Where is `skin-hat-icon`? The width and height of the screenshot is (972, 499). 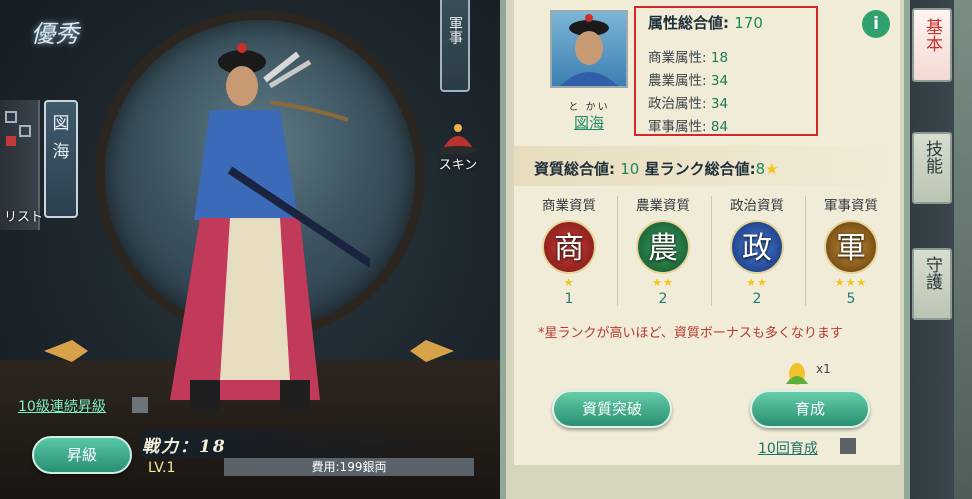 skin-hat-icon is located at coordinates (458, 139).